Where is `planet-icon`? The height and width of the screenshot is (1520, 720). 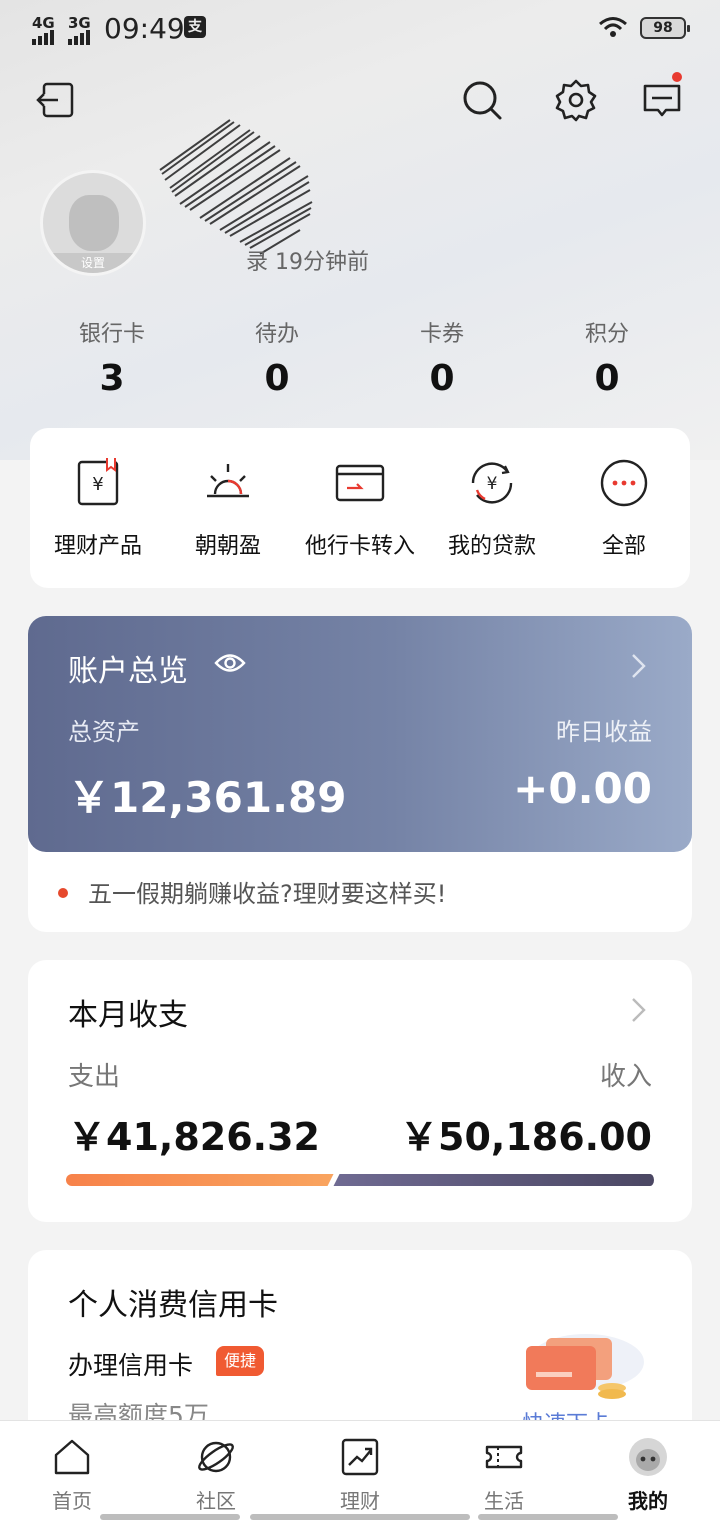 planet-icon is located at coordinates (216, 1457).